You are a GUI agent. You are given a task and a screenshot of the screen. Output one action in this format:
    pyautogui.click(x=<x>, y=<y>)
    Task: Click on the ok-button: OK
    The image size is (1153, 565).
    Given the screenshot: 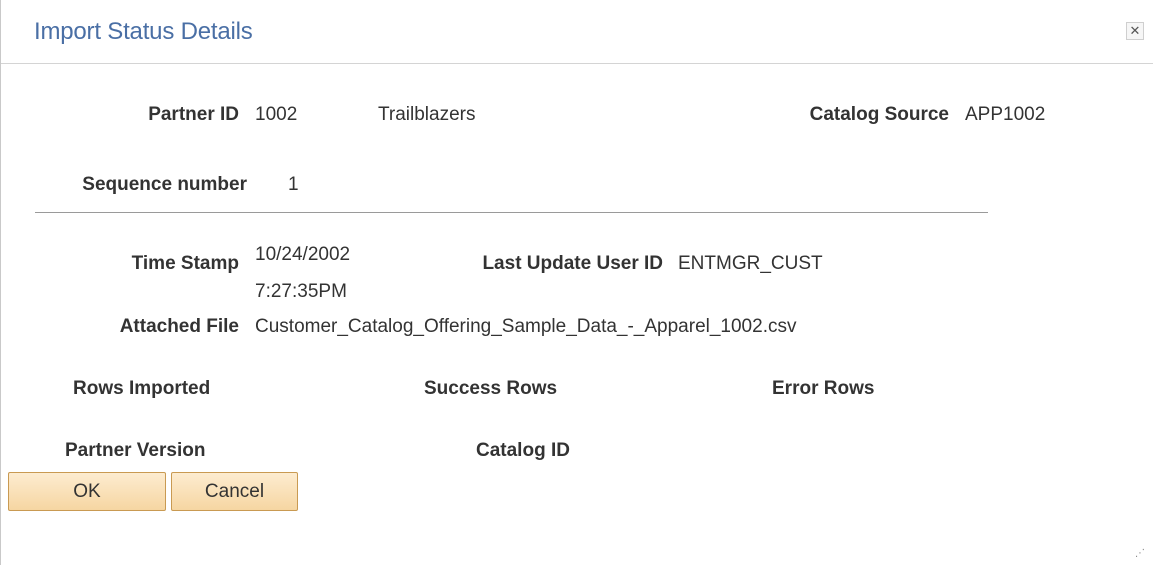 What is the action you would take?
    pyautogui.click(x=87, y=491)
    